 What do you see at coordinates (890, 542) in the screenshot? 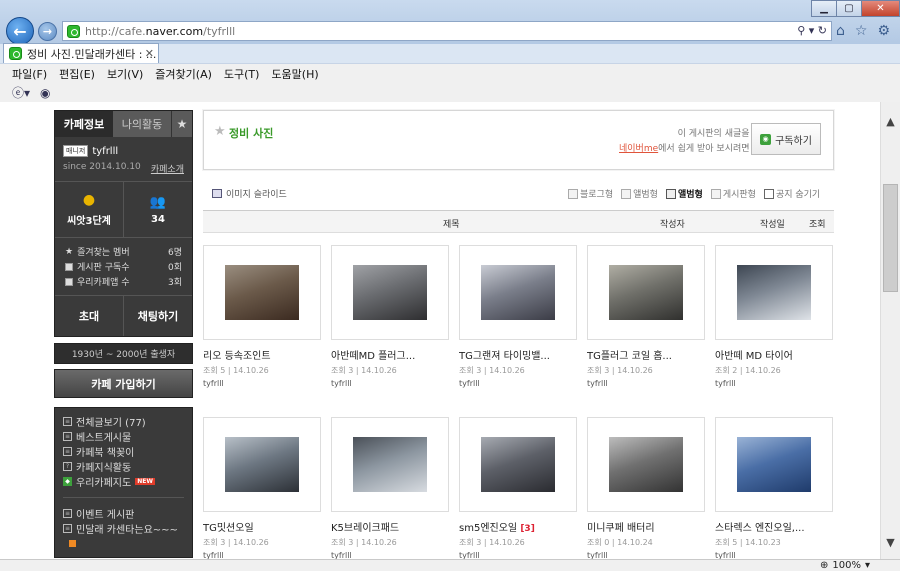
I see `scroll-down-arrow-icon: ▼` at bounding box center [890, 542].